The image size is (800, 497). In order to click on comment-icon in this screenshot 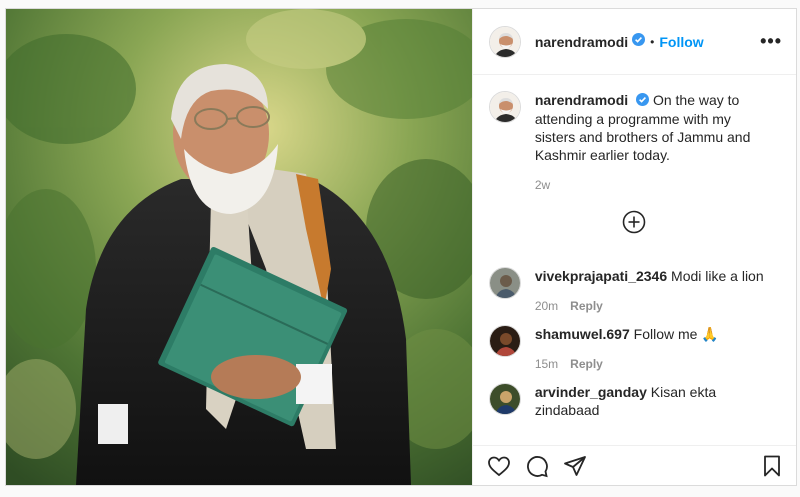, I will do `click(537, 466)`.